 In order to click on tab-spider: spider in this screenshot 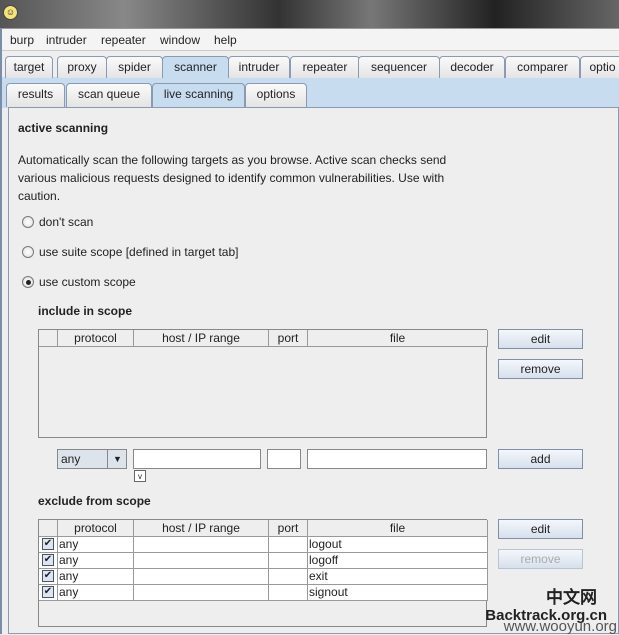, I will do `click(134, 67)`.